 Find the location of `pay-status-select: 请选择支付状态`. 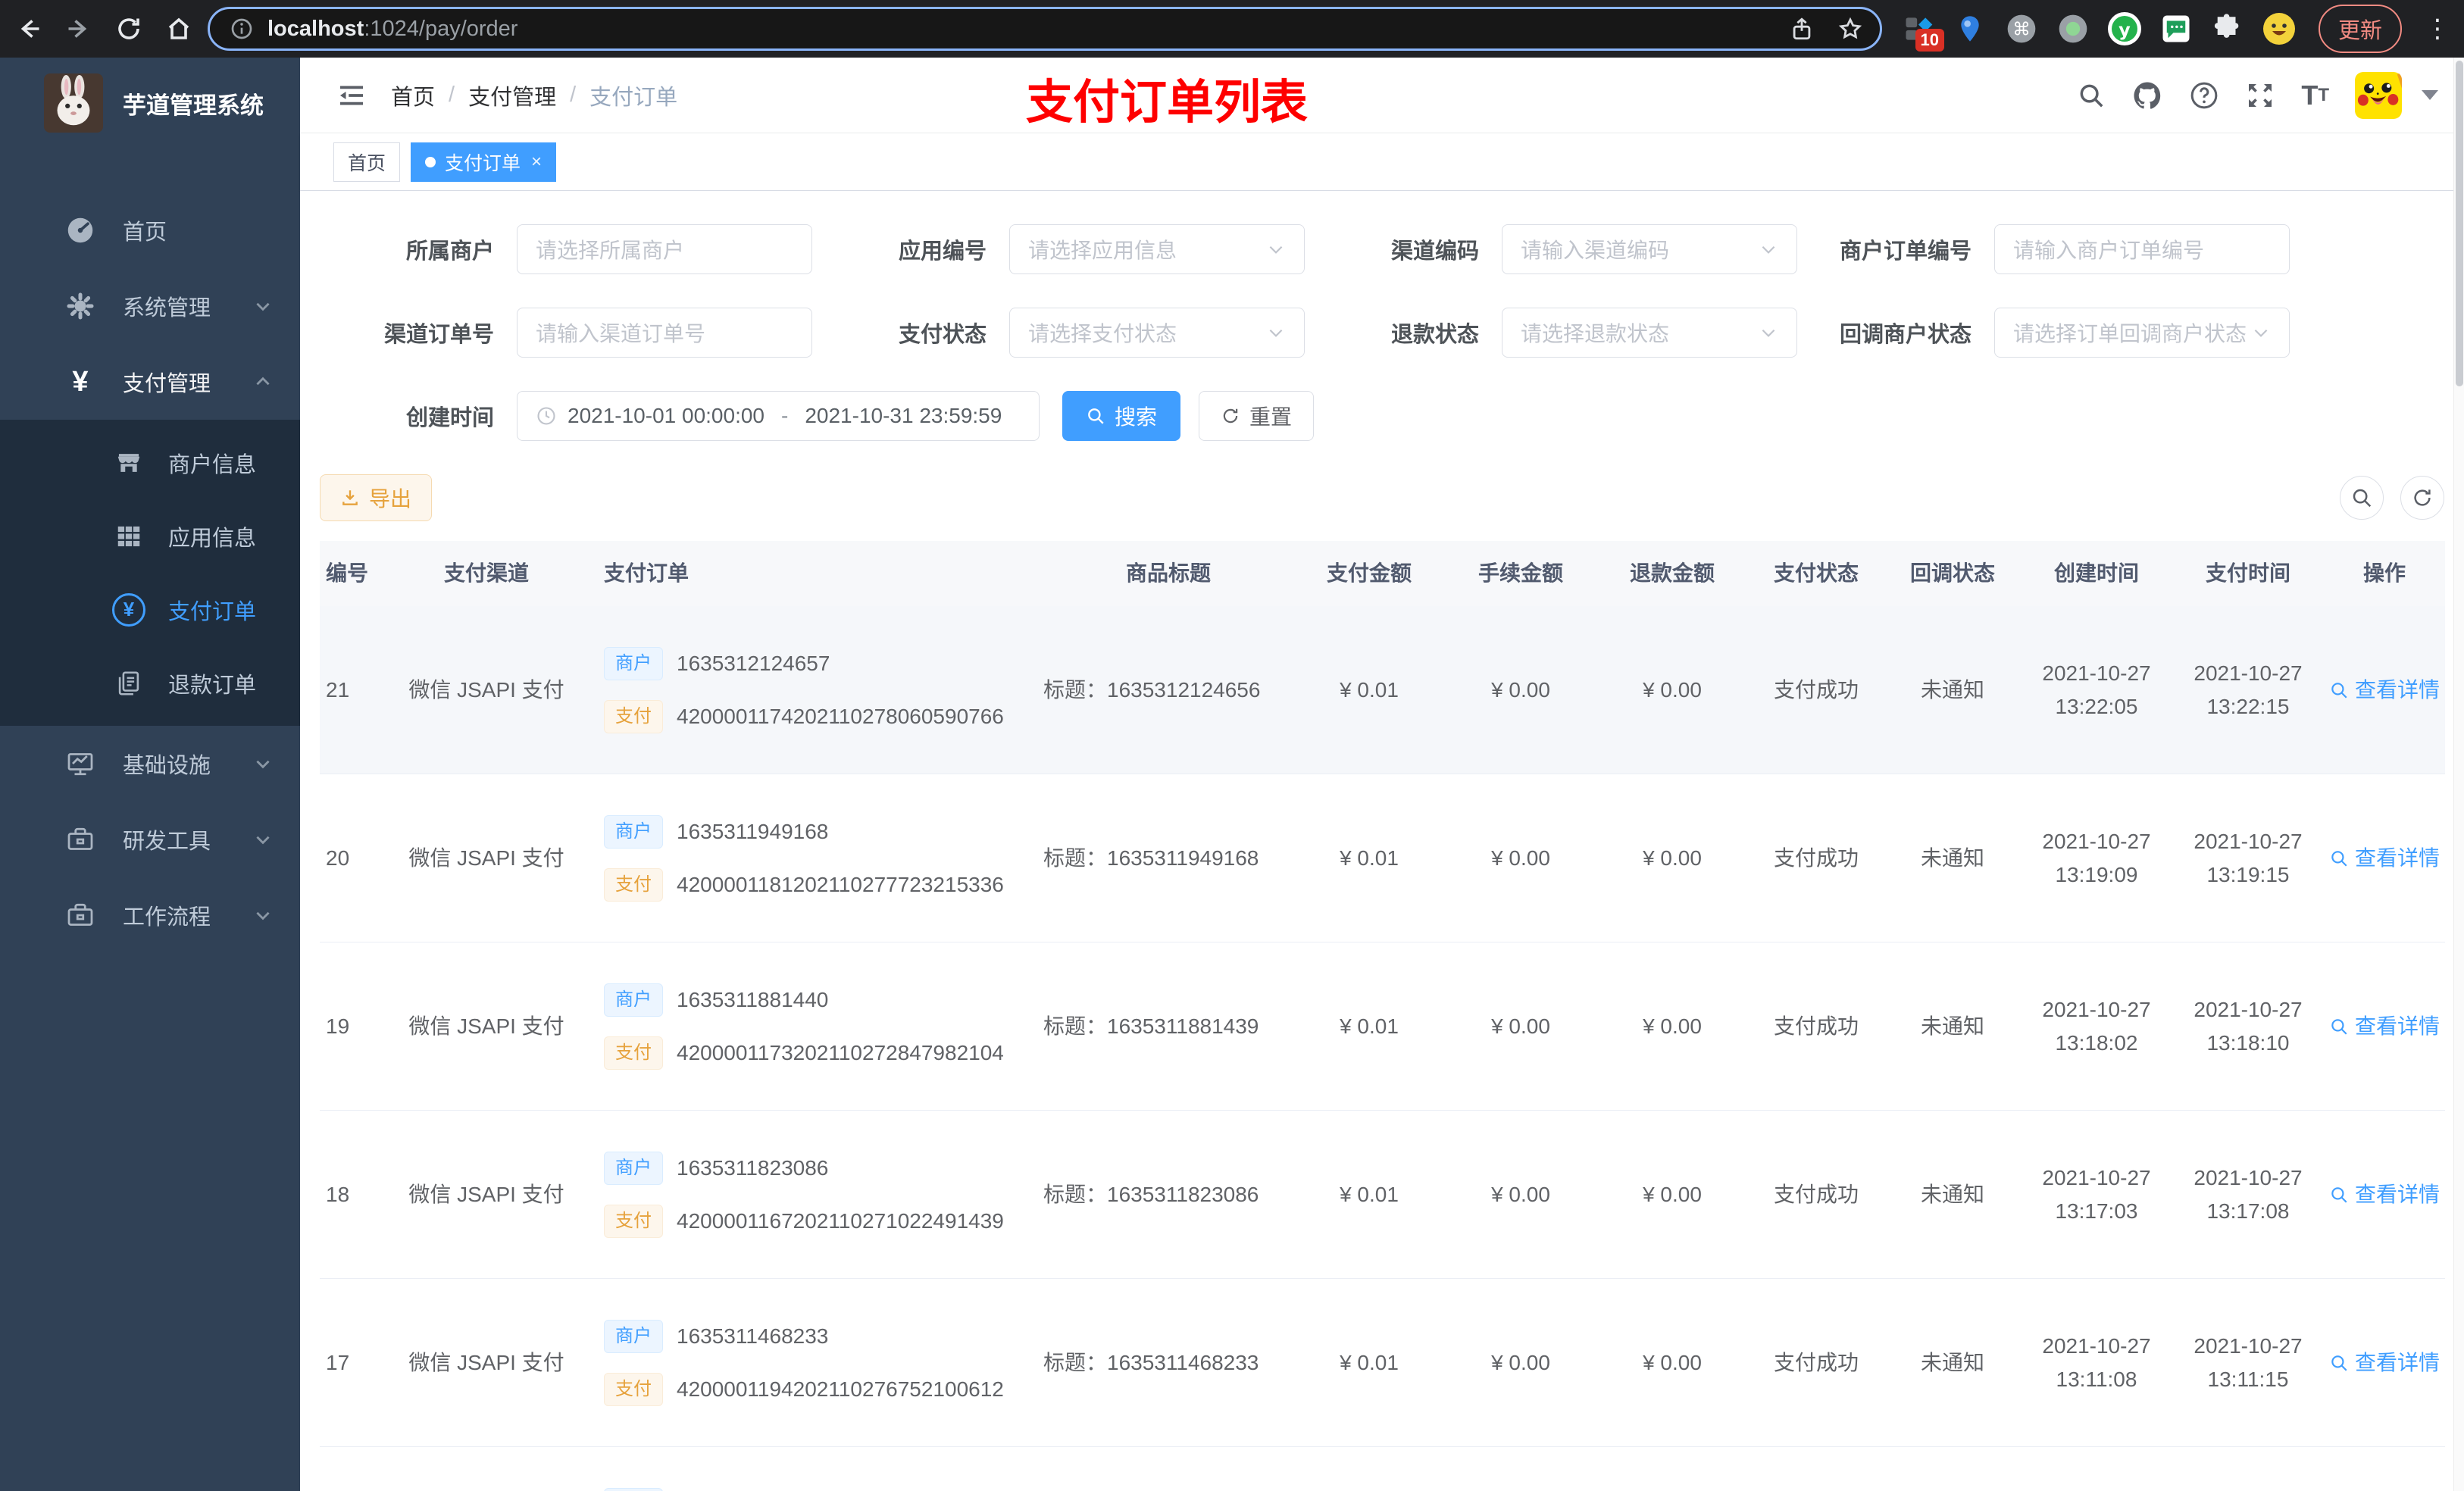

pay-status-select: 请选择支付状态 is located at coordinates (1157, 333).